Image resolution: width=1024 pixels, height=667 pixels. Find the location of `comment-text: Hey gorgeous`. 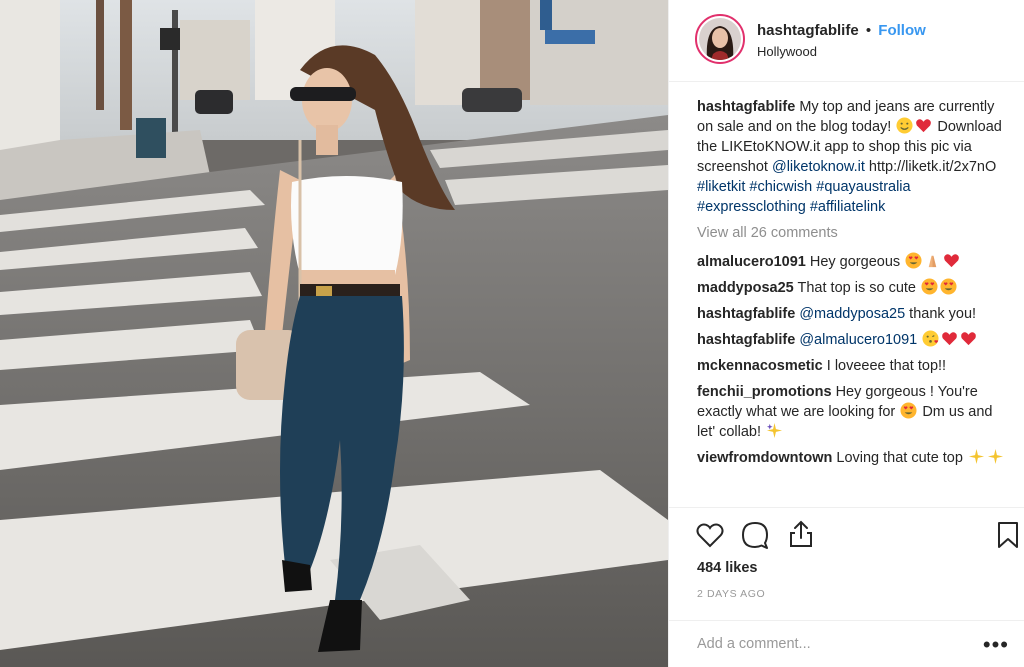

comment-text: Hey gorgeous is located at coordinates (855, 262).